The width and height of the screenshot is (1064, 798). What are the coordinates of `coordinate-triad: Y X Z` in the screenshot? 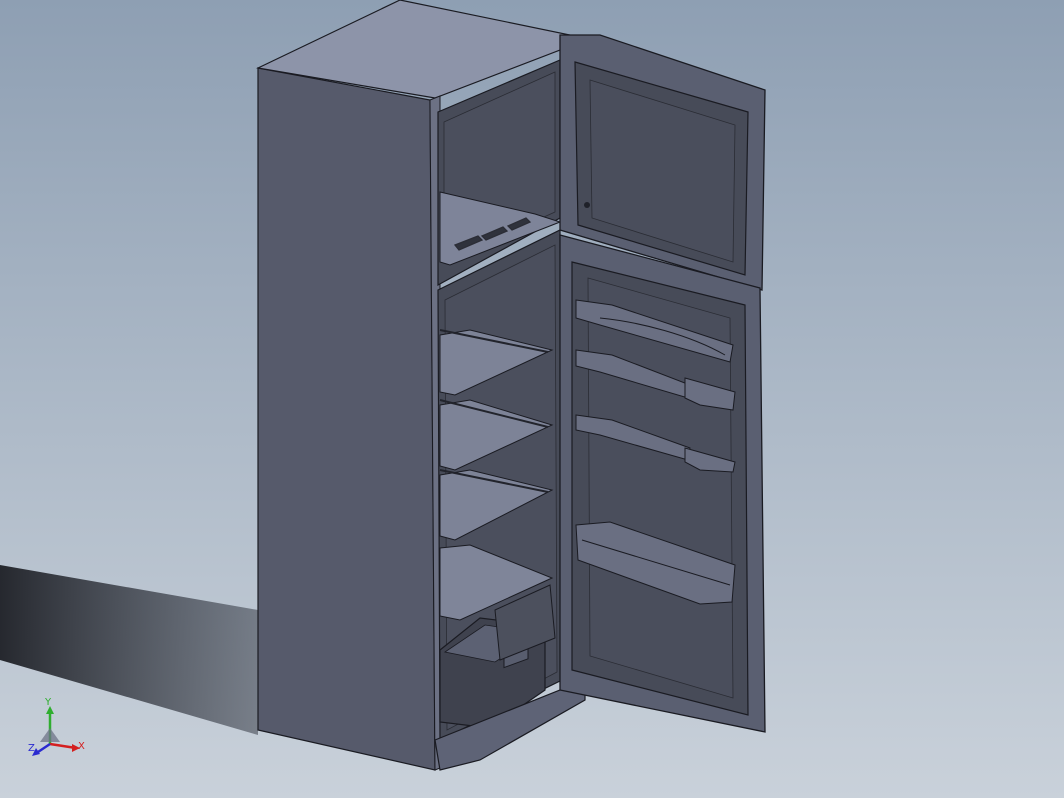 It's located at (58, 730).